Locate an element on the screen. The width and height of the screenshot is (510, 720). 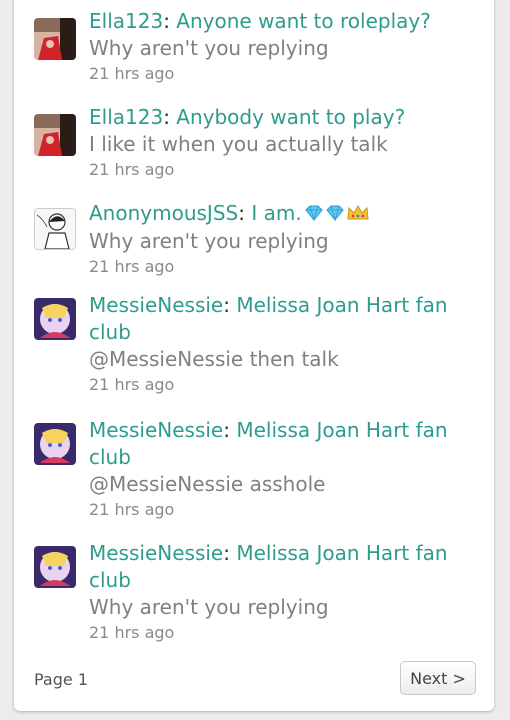
author-link: AnonymousJSS is located at coordinates (163, 213).